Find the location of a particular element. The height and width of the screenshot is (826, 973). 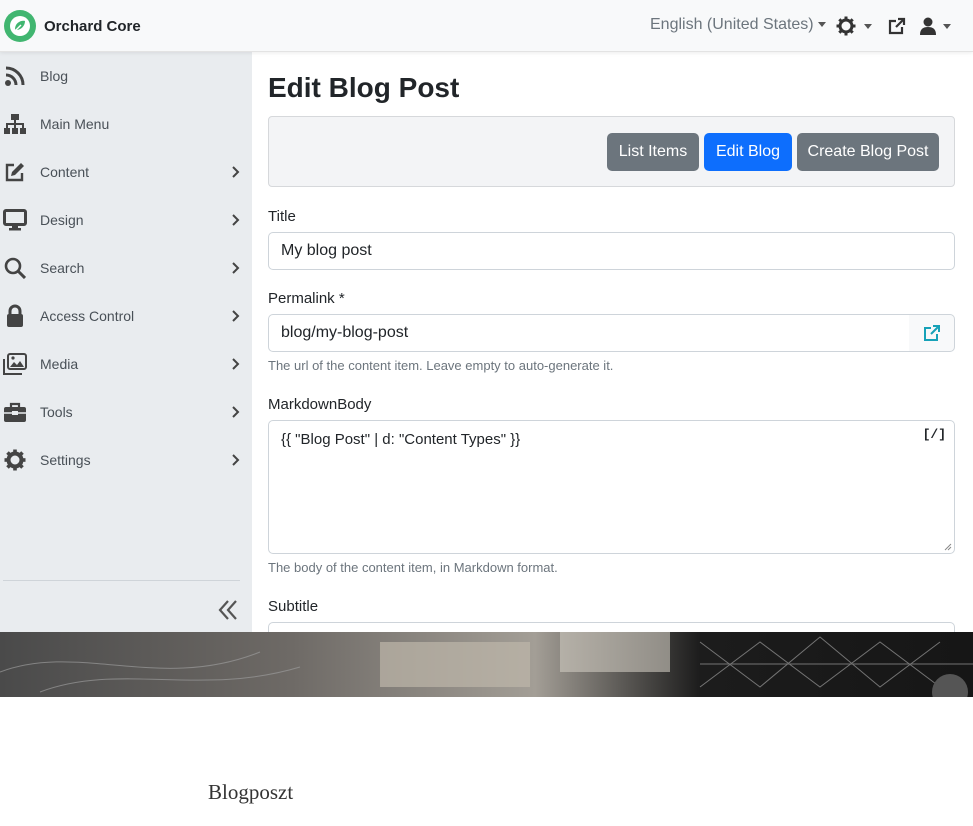

brand: Orchard Core is located at coordinates (72, 26).